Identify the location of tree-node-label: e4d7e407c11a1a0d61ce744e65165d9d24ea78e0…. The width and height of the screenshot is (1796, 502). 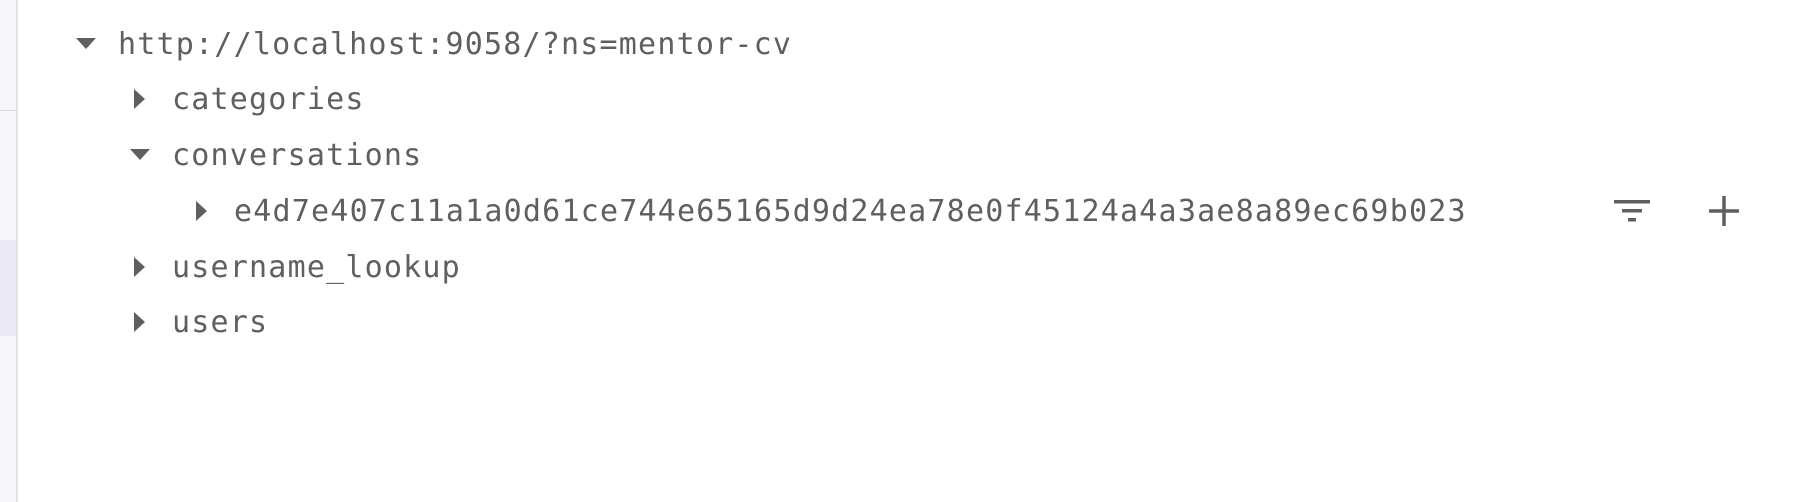
(850, 211).